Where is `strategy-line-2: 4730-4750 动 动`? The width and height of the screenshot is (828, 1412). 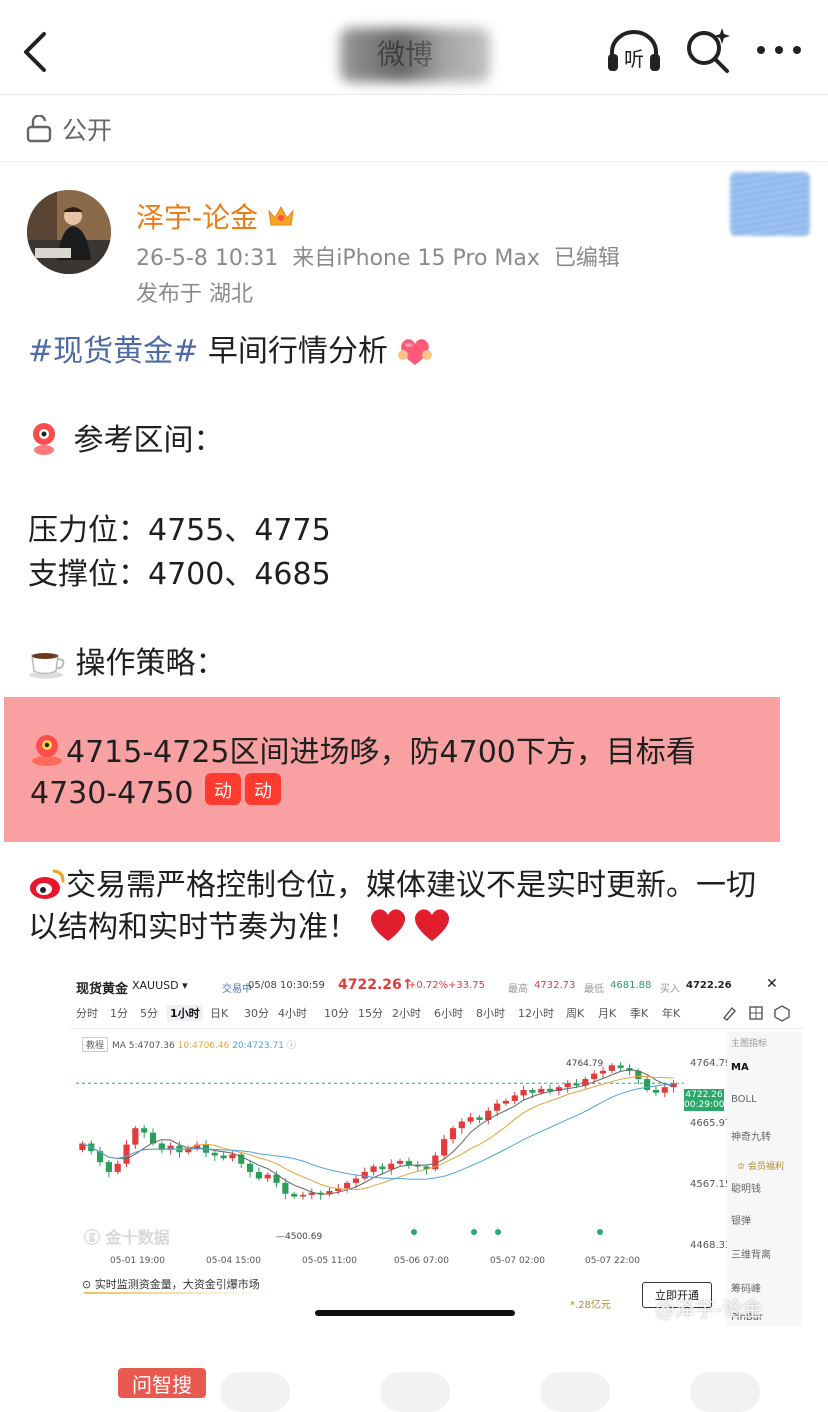 strategy-line-2: 4730-4750 动 动 is located at coordinates (156, 791).